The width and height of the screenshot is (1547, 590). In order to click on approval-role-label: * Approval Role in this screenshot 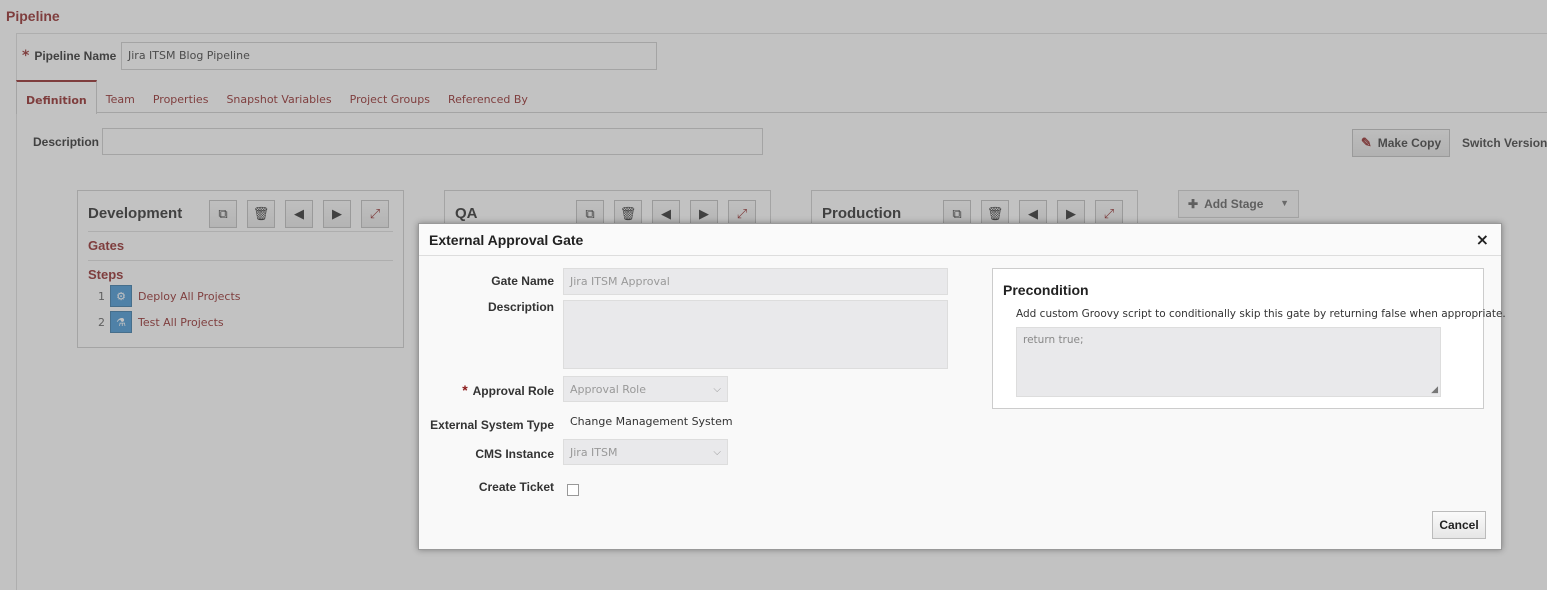, I will do `click(508, 390)`.